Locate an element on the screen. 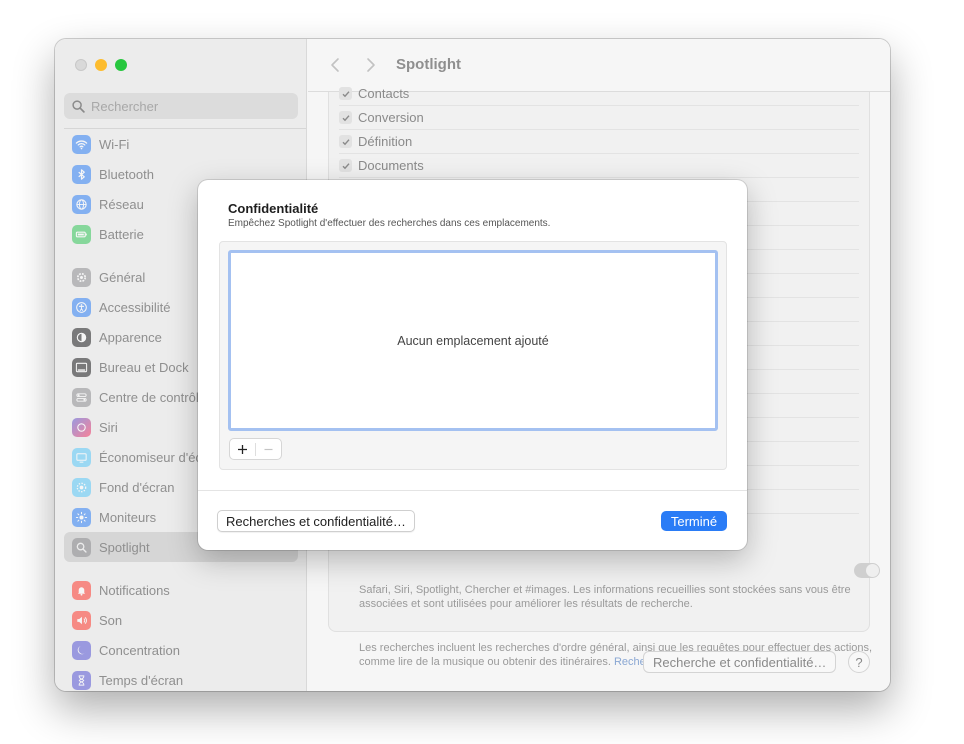 The height and width of the screenshot is (744, 964). sidebar-item-focus: Concentration is located at coordinates (181, 650).